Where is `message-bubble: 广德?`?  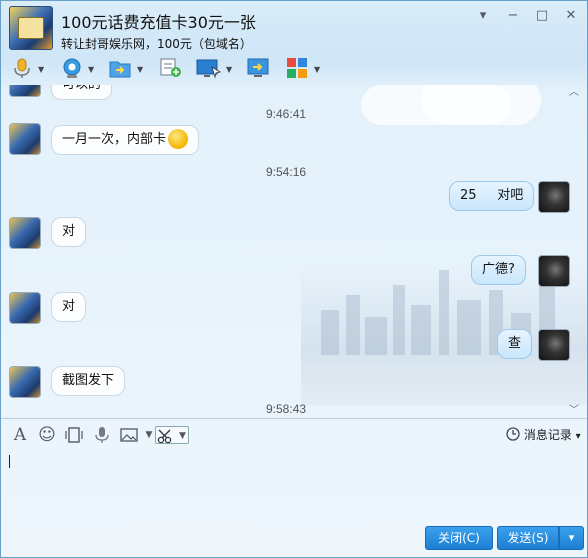 message-bubble: 广德? is located at coordinates (498, 270).